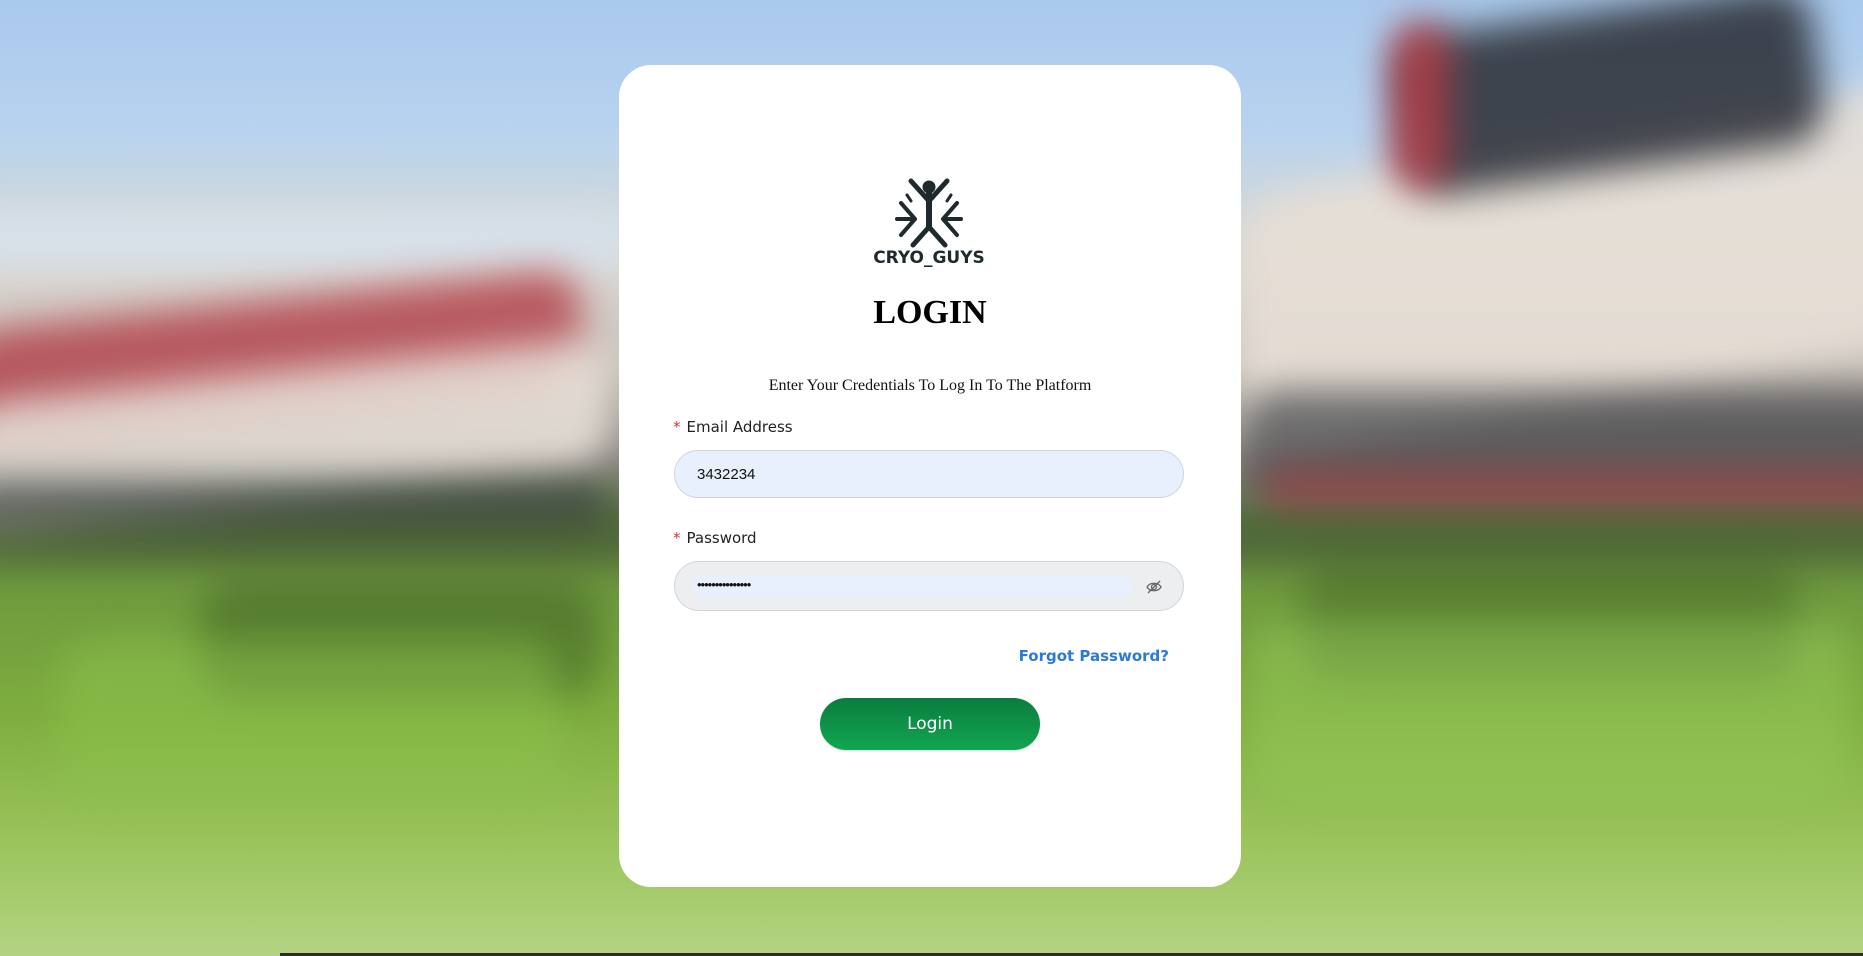 The width and height of the screenshot is (1863, 956). Describe the element at coordinates (724, 584) in the screenshot. I see `password-field-value: •••••••••••••••` at that location.